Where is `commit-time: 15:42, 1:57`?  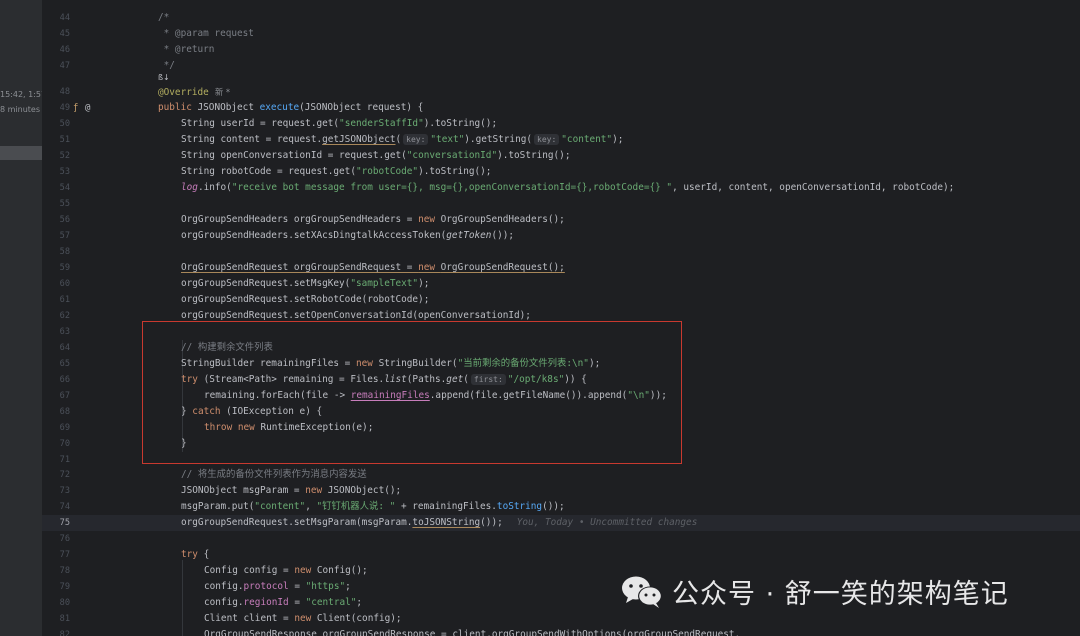
commit-time: 15:42, 1:57 is located at coordinates (21, 94).